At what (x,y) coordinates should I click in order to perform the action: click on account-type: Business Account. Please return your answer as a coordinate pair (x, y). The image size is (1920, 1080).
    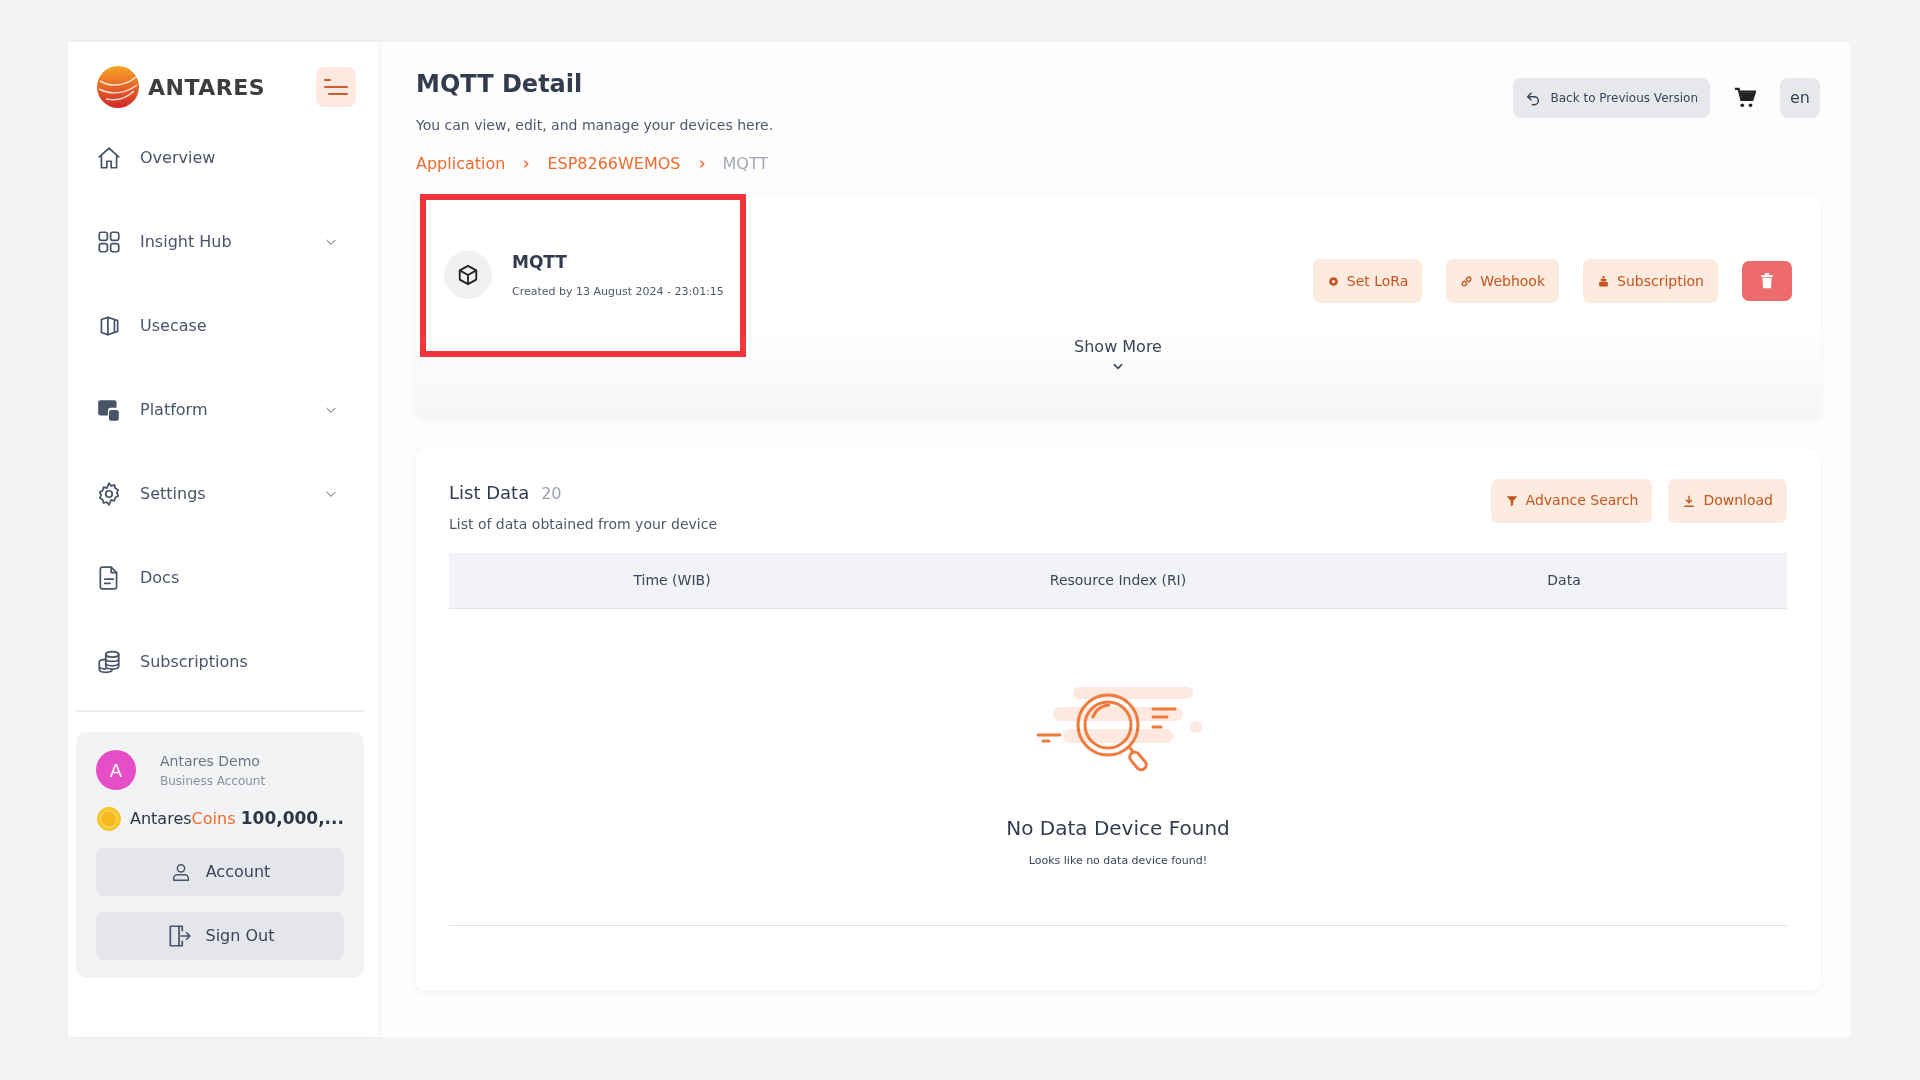
    Looking at the image, I should click on (213, 781).